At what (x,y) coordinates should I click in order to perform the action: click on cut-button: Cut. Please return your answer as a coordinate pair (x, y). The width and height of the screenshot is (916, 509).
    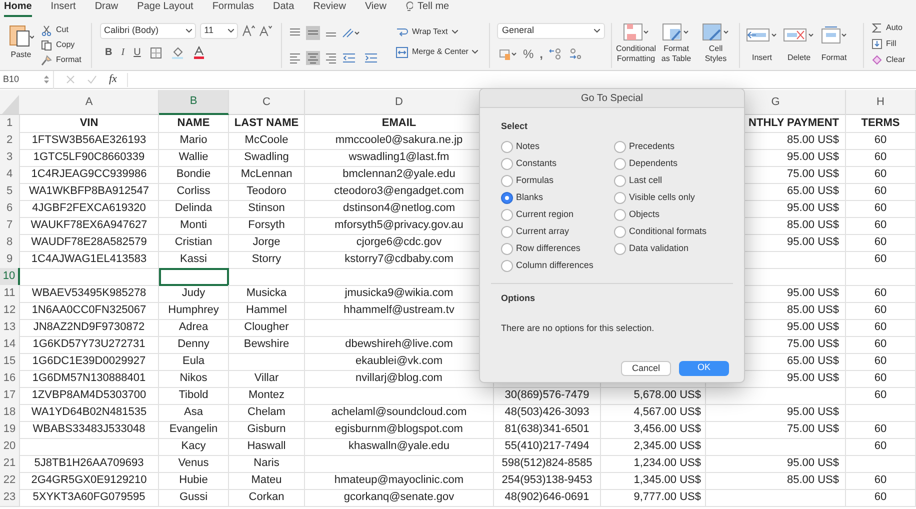
    Looking at the image, I should click on (61, 30).